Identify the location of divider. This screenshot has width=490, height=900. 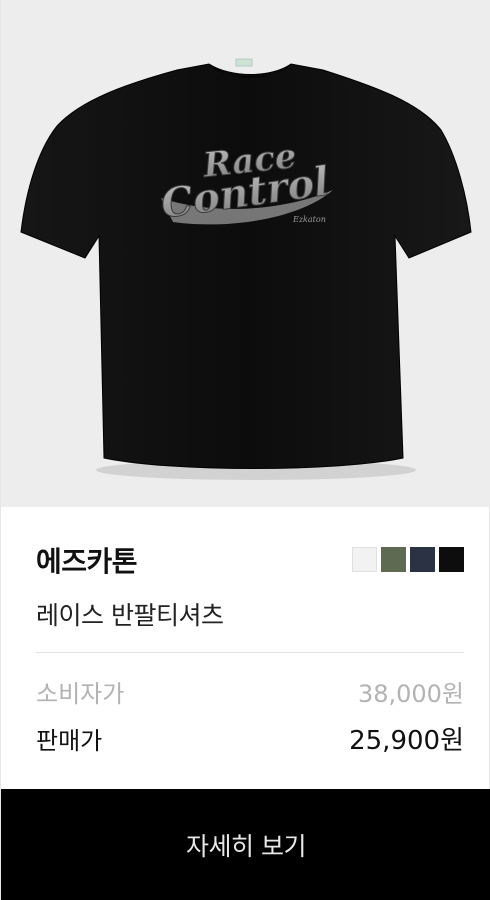
(250, 652).